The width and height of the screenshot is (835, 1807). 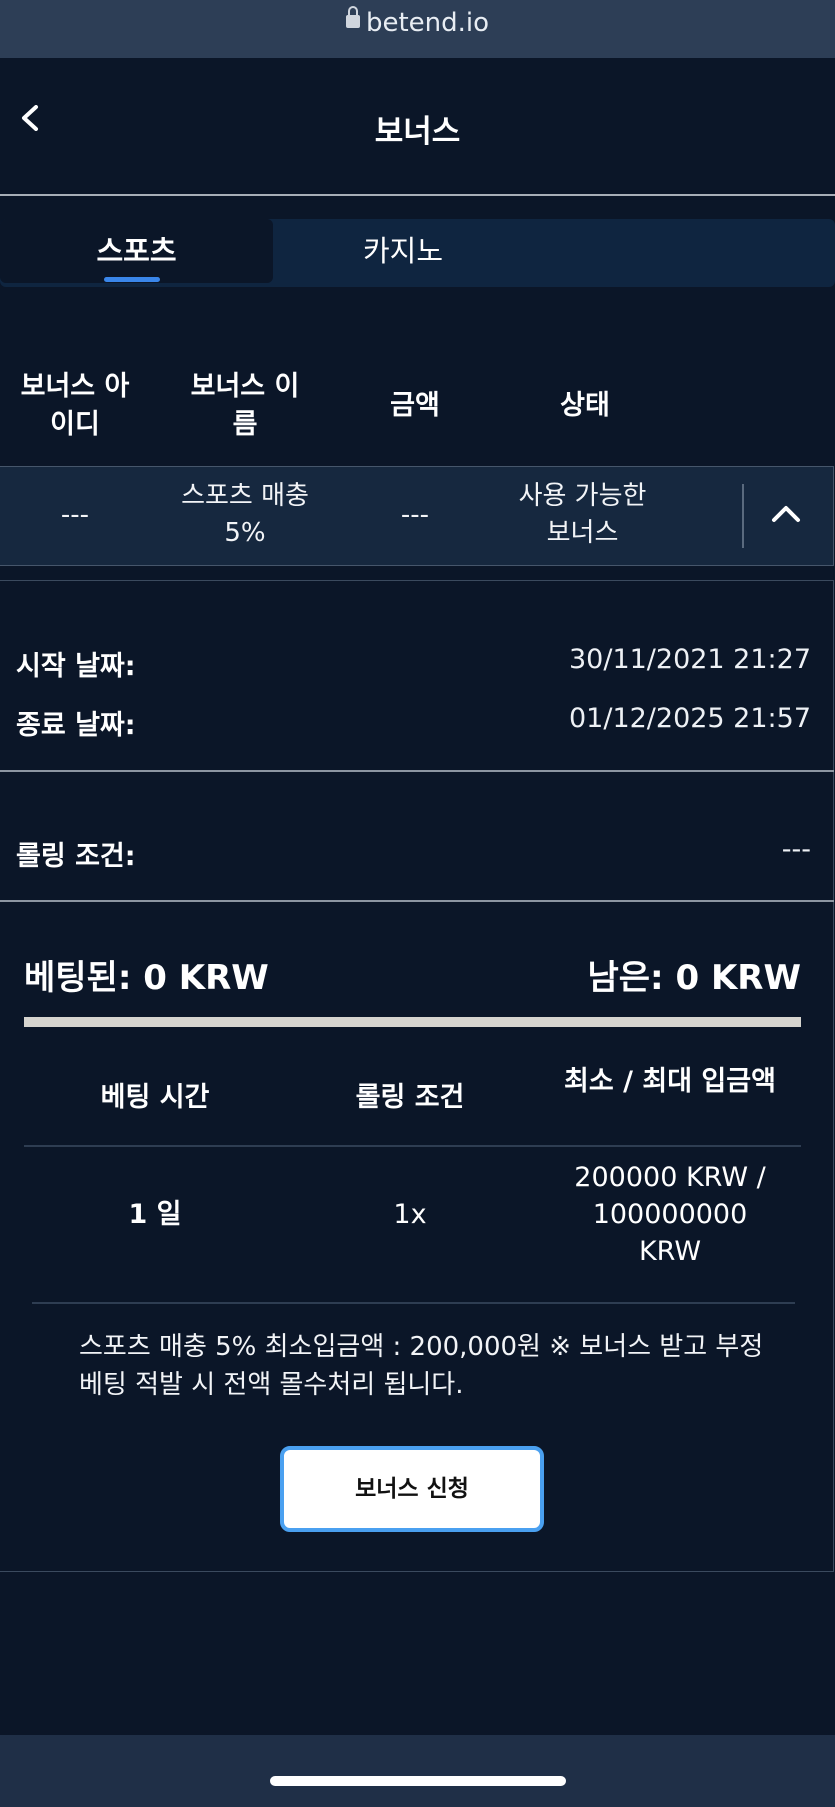 What do you see at coordinates (155, 1097) in the screenshot?
I see `header-betting-time: 베팅 시간` at bounding box center [155, 1097].